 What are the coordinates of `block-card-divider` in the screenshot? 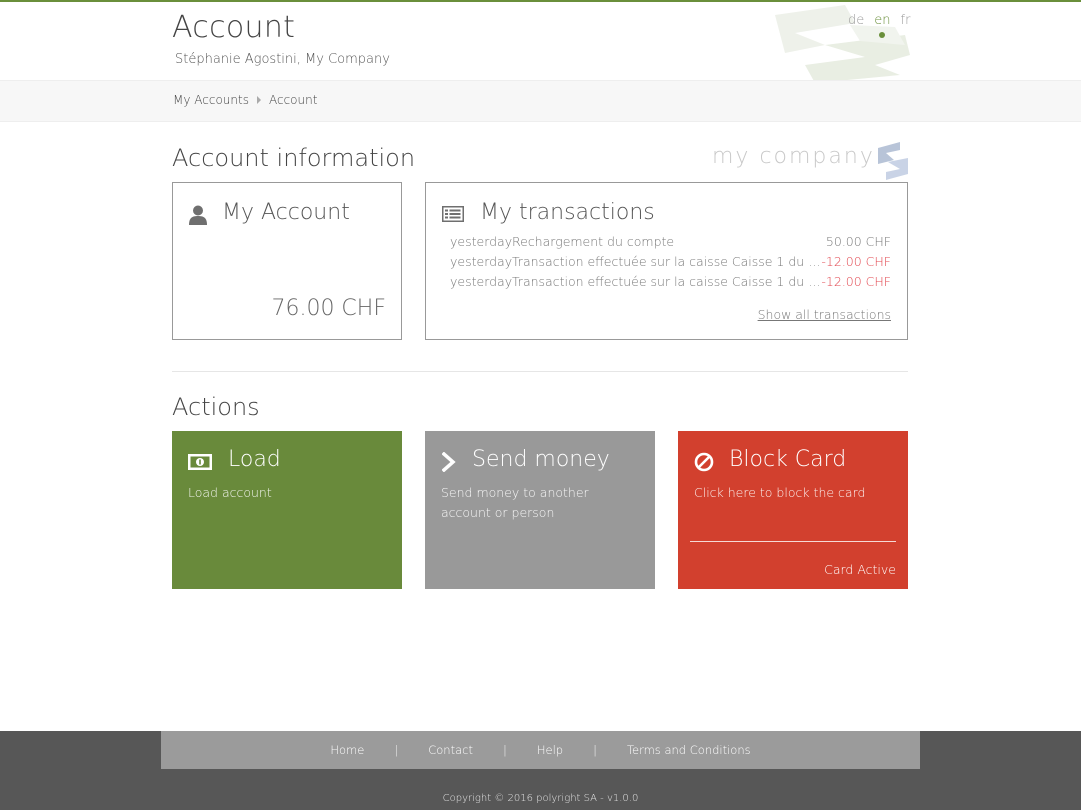 It's located at (793, 541).